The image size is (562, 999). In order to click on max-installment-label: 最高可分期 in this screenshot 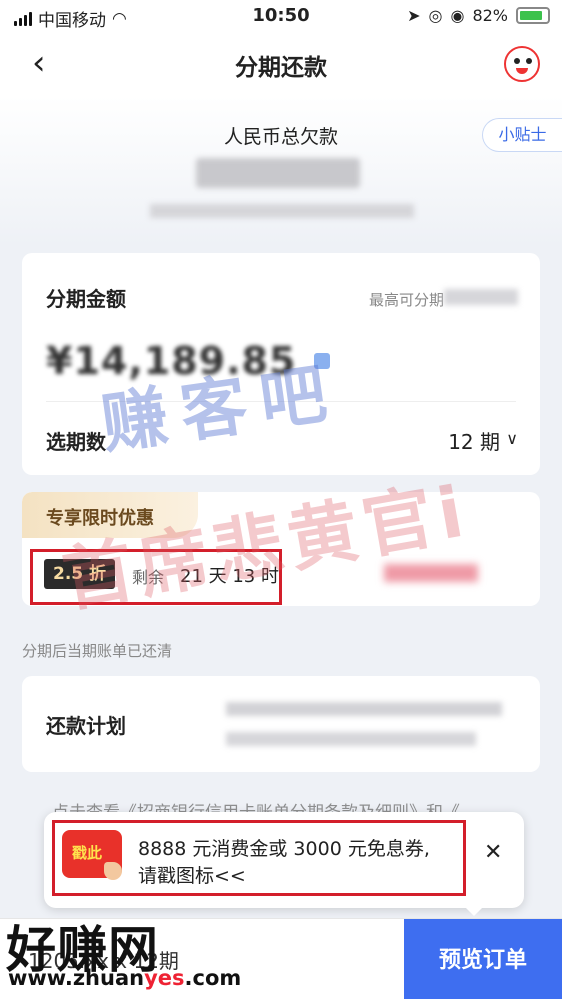, I will do `click(406, 300)`.